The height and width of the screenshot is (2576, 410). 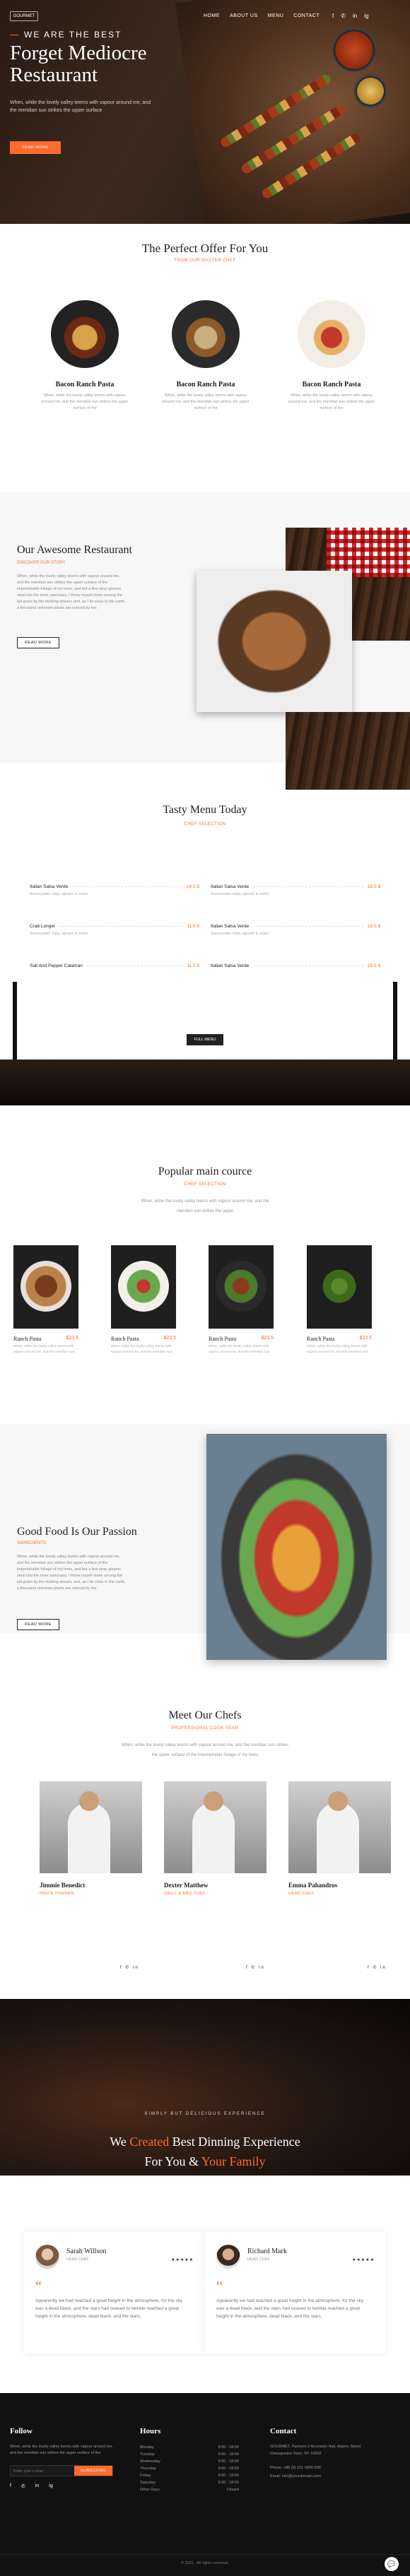 What do you see at coordinates (205, 824) in the screenshot?
I see `menu-subtitle: CHEF SELECTION` at bounding box center [205, 824].